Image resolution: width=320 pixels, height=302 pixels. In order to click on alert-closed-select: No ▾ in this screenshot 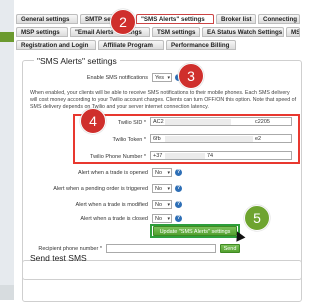, I will do `click(162, 218)`.